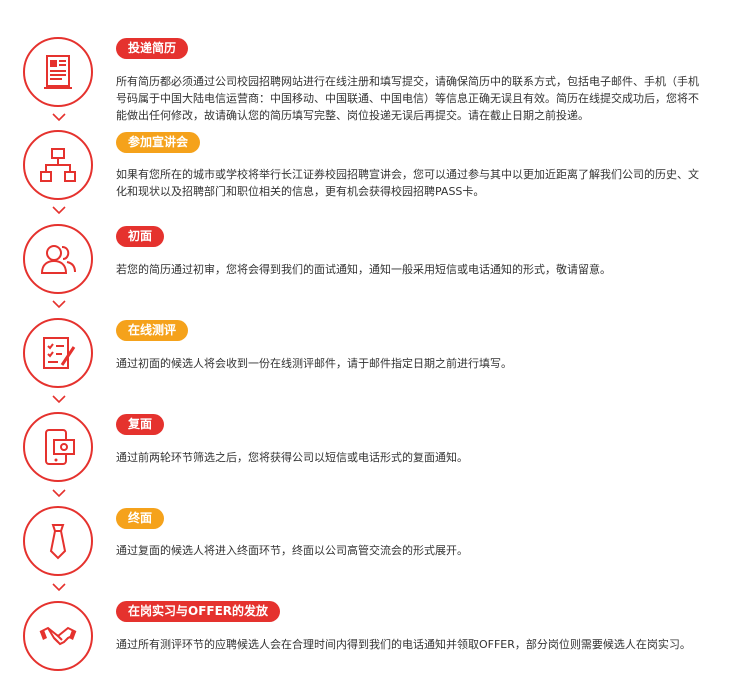  Describe the element at coordinates (140, 236) in the screenshot. I see `step-title-badge: 初面` at that location.